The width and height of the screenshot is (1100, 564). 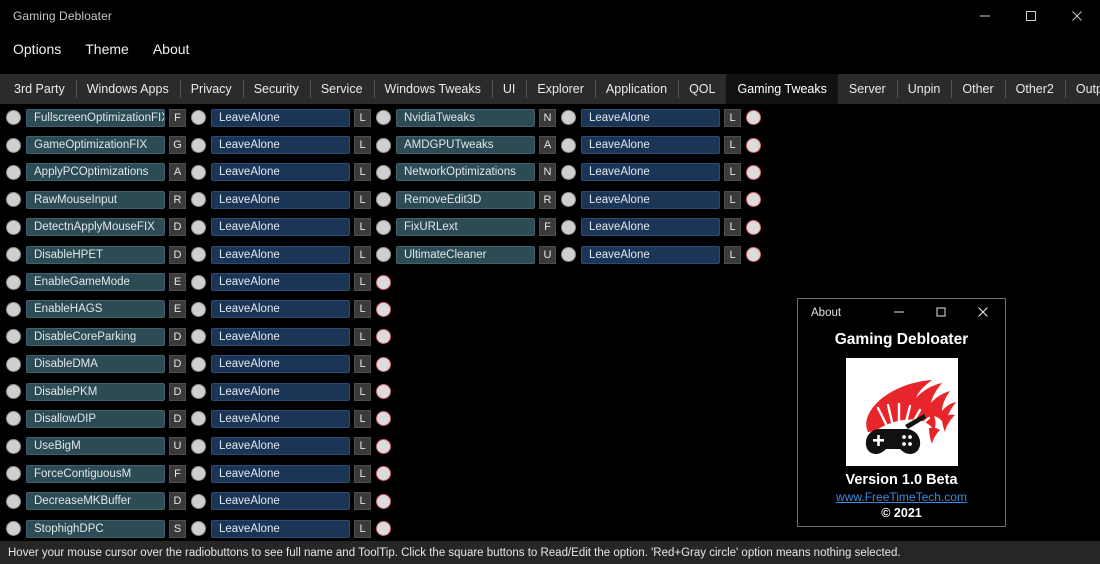 I want to click on tab-qol: QOL, so click(x=702, y=89).